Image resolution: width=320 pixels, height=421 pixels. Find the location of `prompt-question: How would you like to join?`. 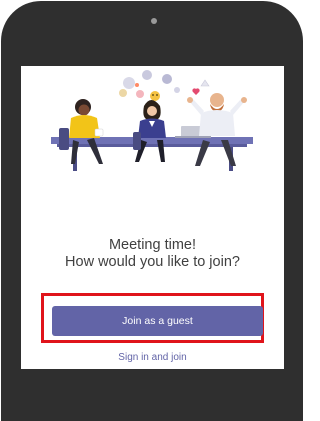

prompt-question: How would you like to join? is located at coordinates (152, 262).